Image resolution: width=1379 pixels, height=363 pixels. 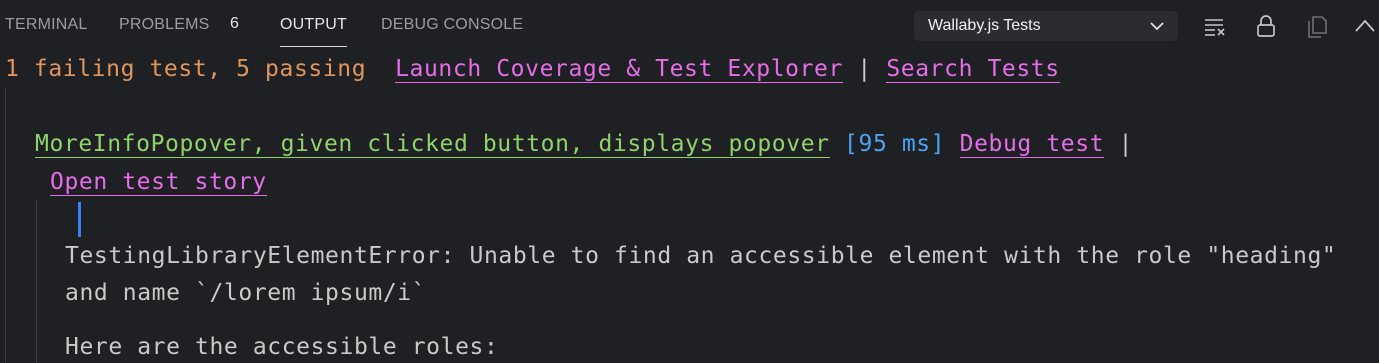 What do you see at coordinates (164, 25) in the screenshot?
I see `tab-problems: PROBLEMS` at bounding box center [164, 25].